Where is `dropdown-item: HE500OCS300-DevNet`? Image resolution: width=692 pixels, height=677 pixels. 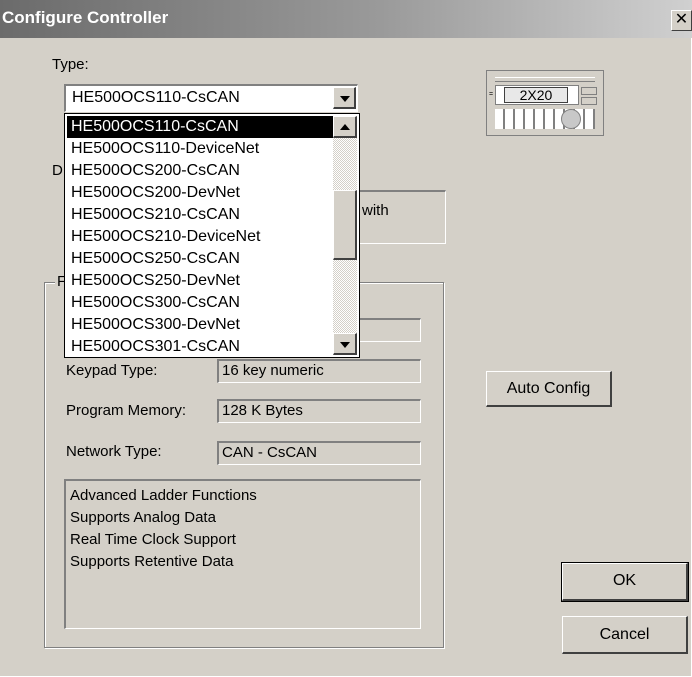 dropdown-item: HE500OCS300-DevNet is located at coordinates (200, 325).